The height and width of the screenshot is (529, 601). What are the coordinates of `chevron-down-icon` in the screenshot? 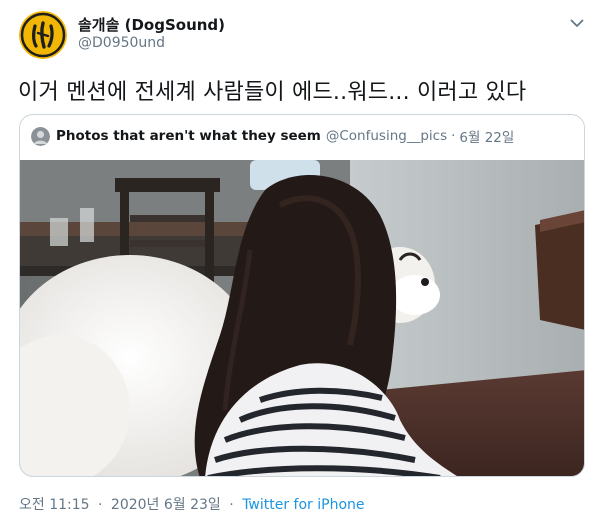 It's located at (577, 23).